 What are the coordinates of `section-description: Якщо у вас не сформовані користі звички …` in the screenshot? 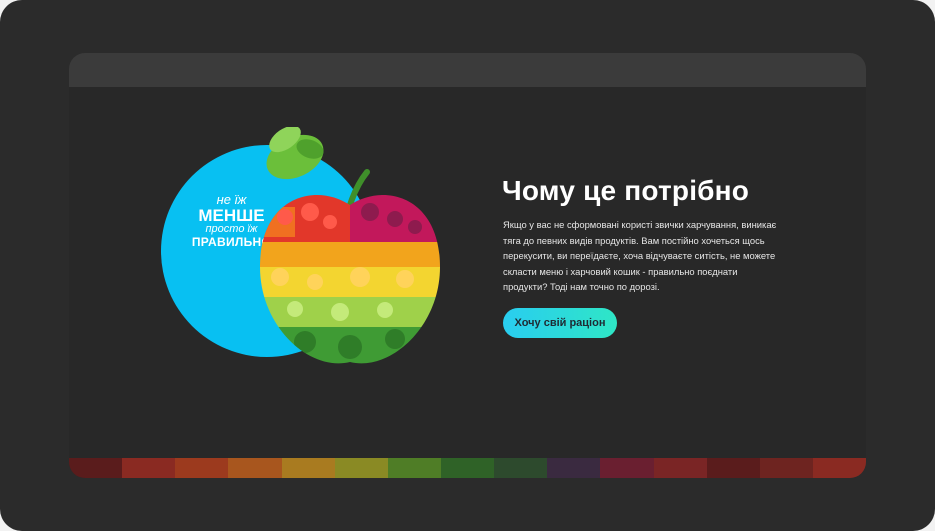 It's located at (640, 255).